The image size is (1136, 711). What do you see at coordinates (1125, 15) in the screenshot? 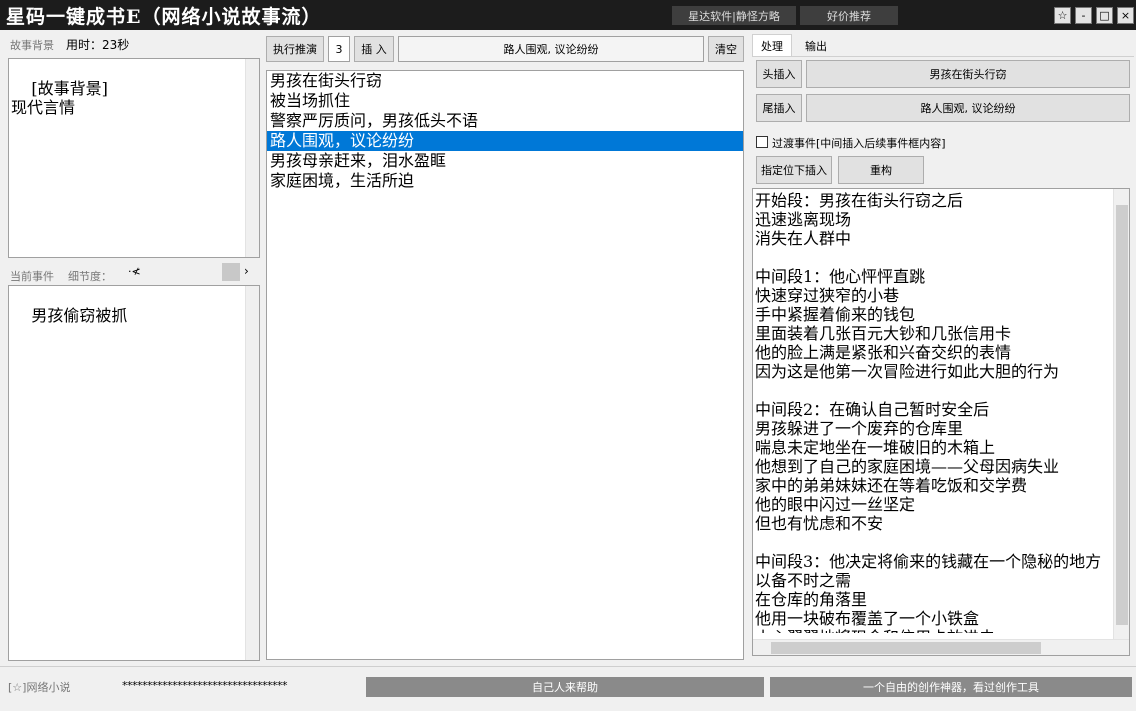
I see `close-button: ×` at bounding box center [1125, 15].